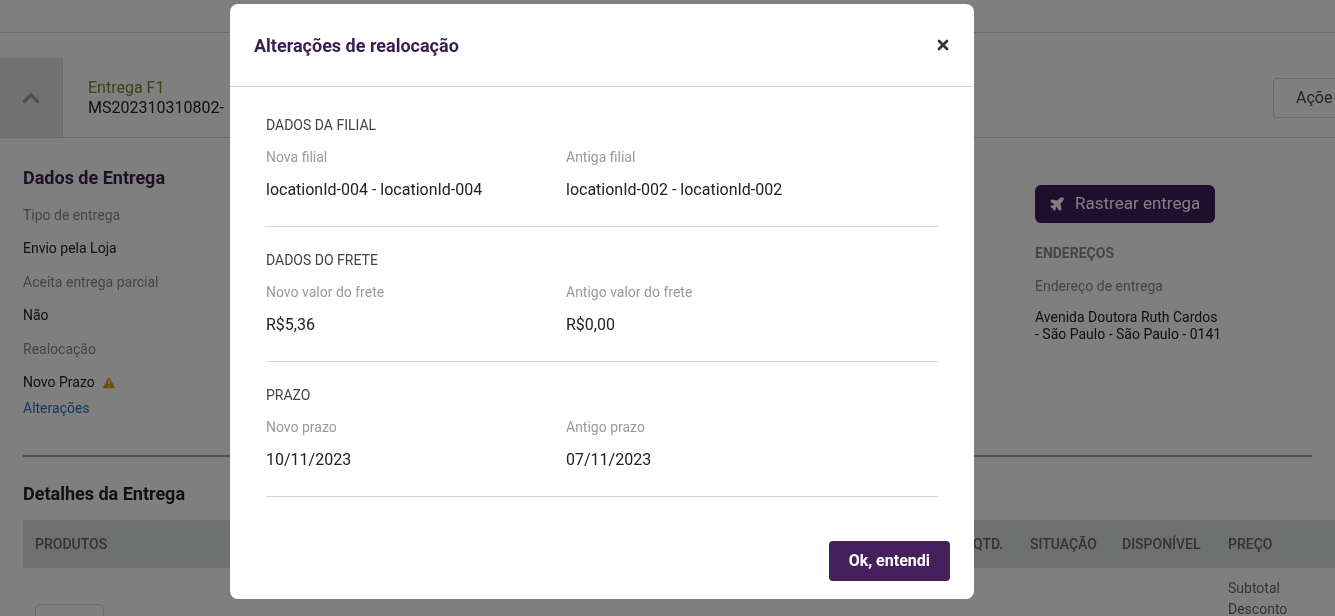 The image size is (1335, 616). I want to click on section-heading: PRAZO, so click(289, 395).